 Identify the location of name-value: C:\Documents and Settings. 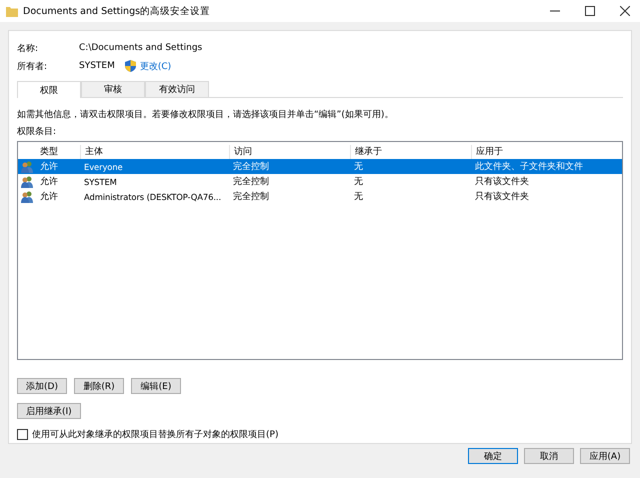
(140, 48).